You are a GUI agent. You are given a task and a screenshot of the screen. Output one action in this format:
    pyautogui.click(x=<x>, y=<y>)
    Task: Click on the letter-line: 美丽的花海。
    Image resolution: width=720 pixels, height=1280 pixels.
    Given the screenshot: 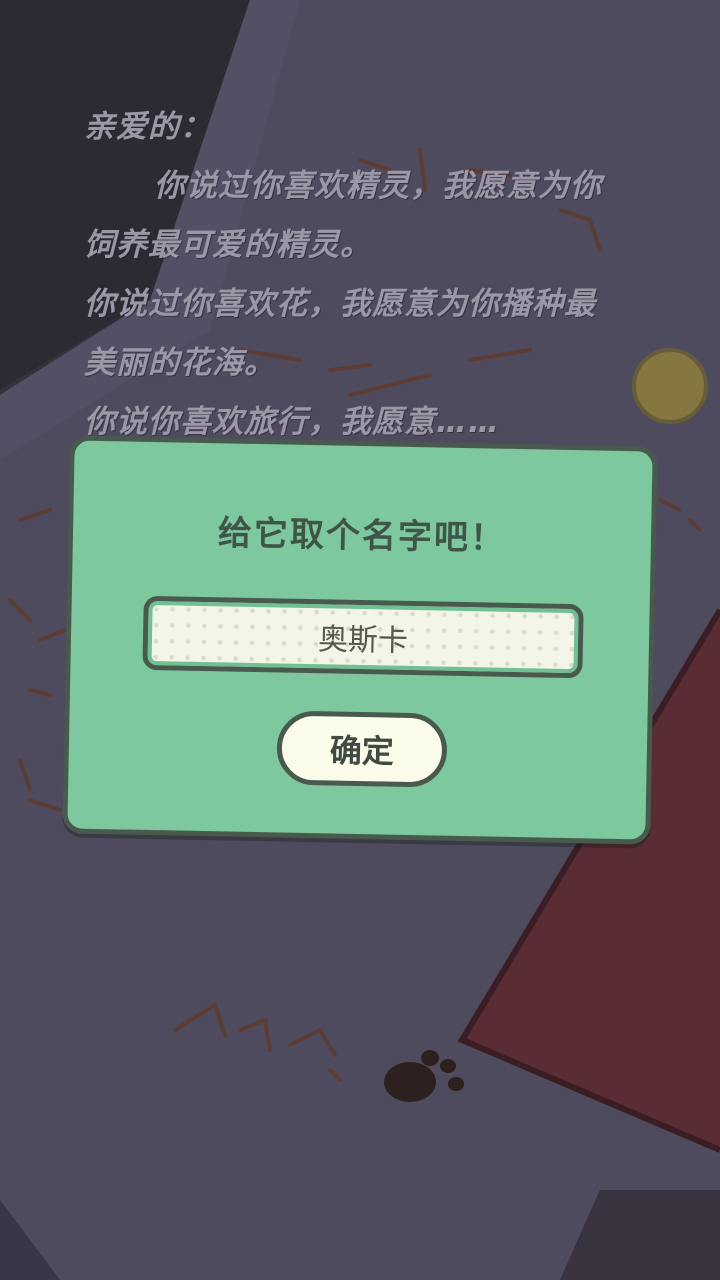 What is the action you would take?
    pyautogui.click(x=180, y=363)
    